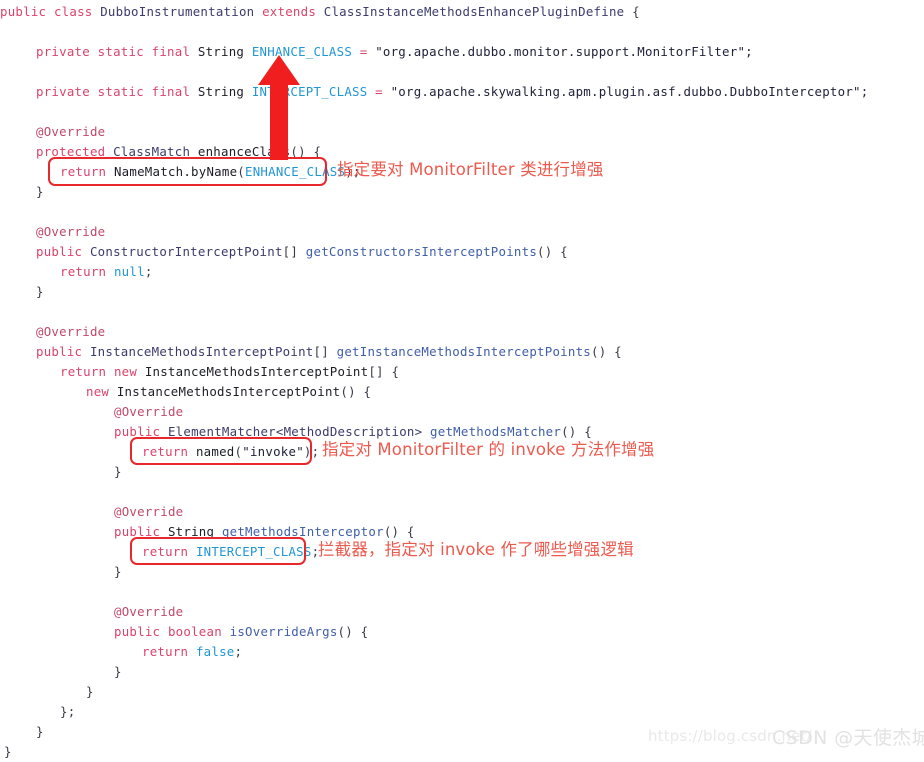  Describe the element at coordinates (488, 449) in the screenshot. I see `note-invoke-method: 指定对 MonitorFilter 的 invoke 方法作增强` at that location.